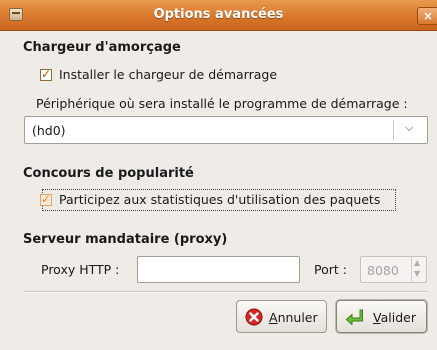 Image resolution: width=437 pixels, height=350 pixels. What do you see at coordinates (409, 128) in the screenshot?
I see `chevron-down-icon: ⌵` at bounding box center [409, 128].